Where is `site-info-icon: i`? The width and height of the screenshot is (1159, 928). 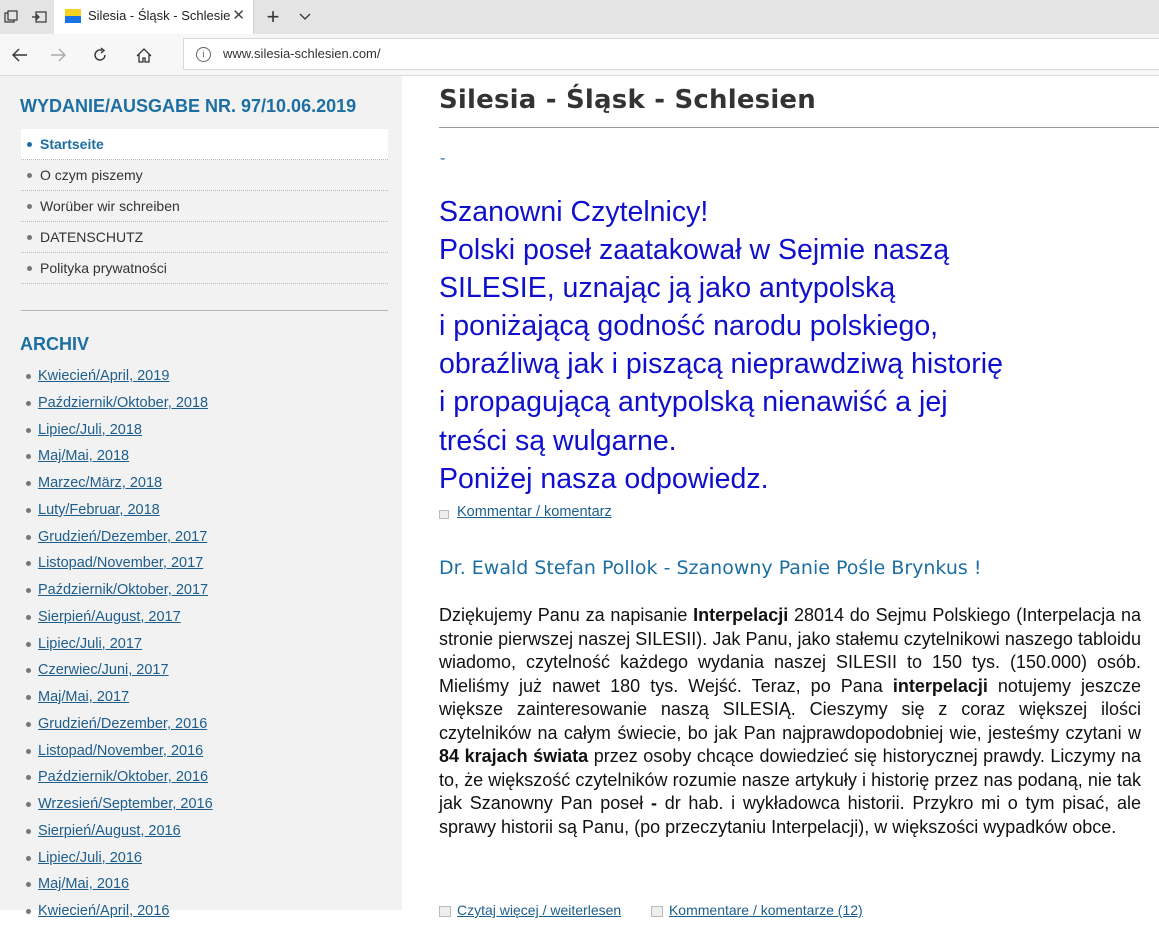
site-info-icon: i is located at coordinates (203, 54).